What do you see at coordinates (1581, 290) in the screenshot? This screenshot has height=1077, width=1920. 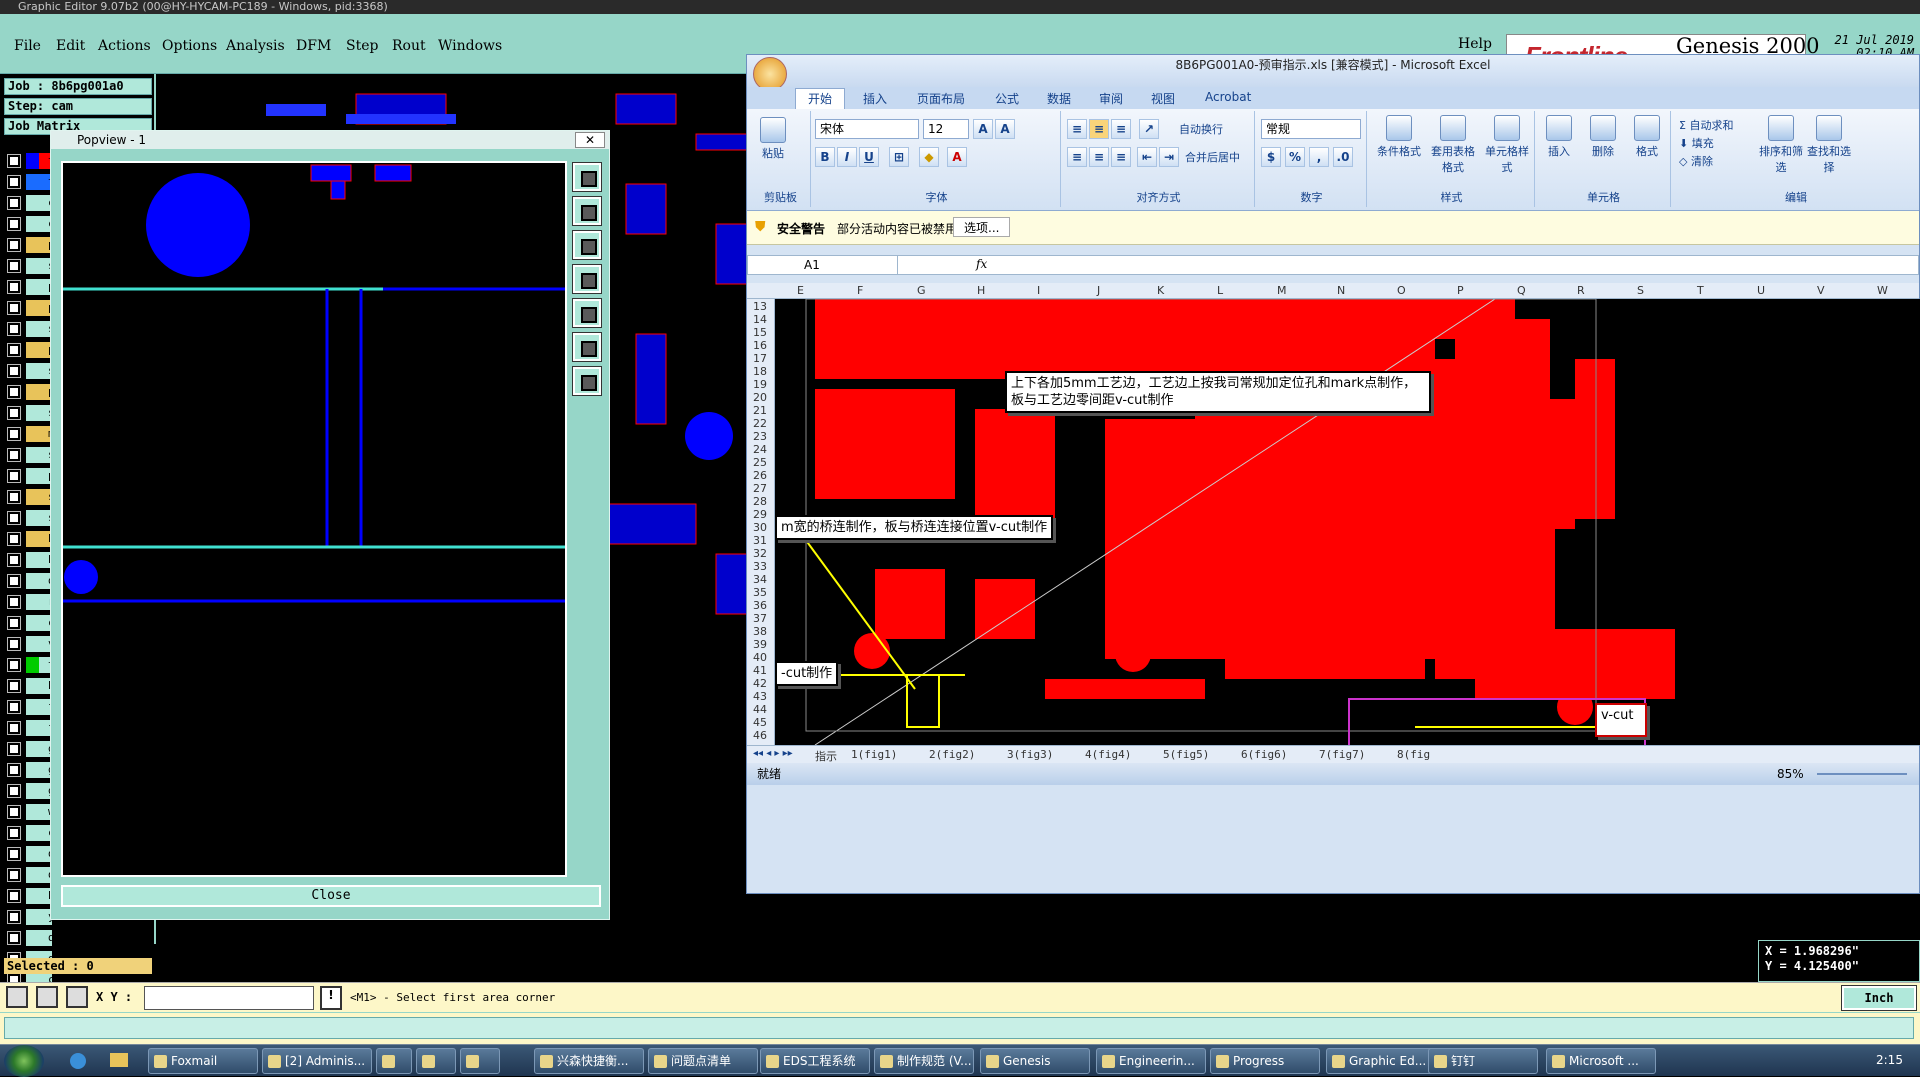 I see `column-header: R` at bounding box center [1581, 290].